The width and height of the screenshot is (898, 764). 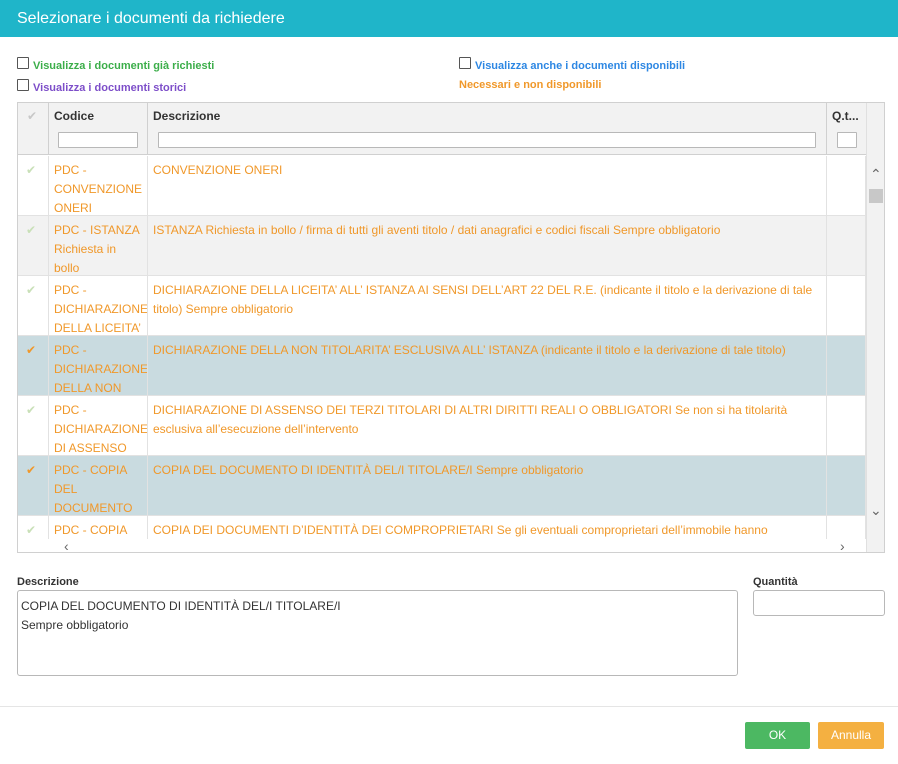 What do you see at coordinates (98, 129) in the screenshot?
I see `header-codice: Codice` at bounding box center [98, 129].